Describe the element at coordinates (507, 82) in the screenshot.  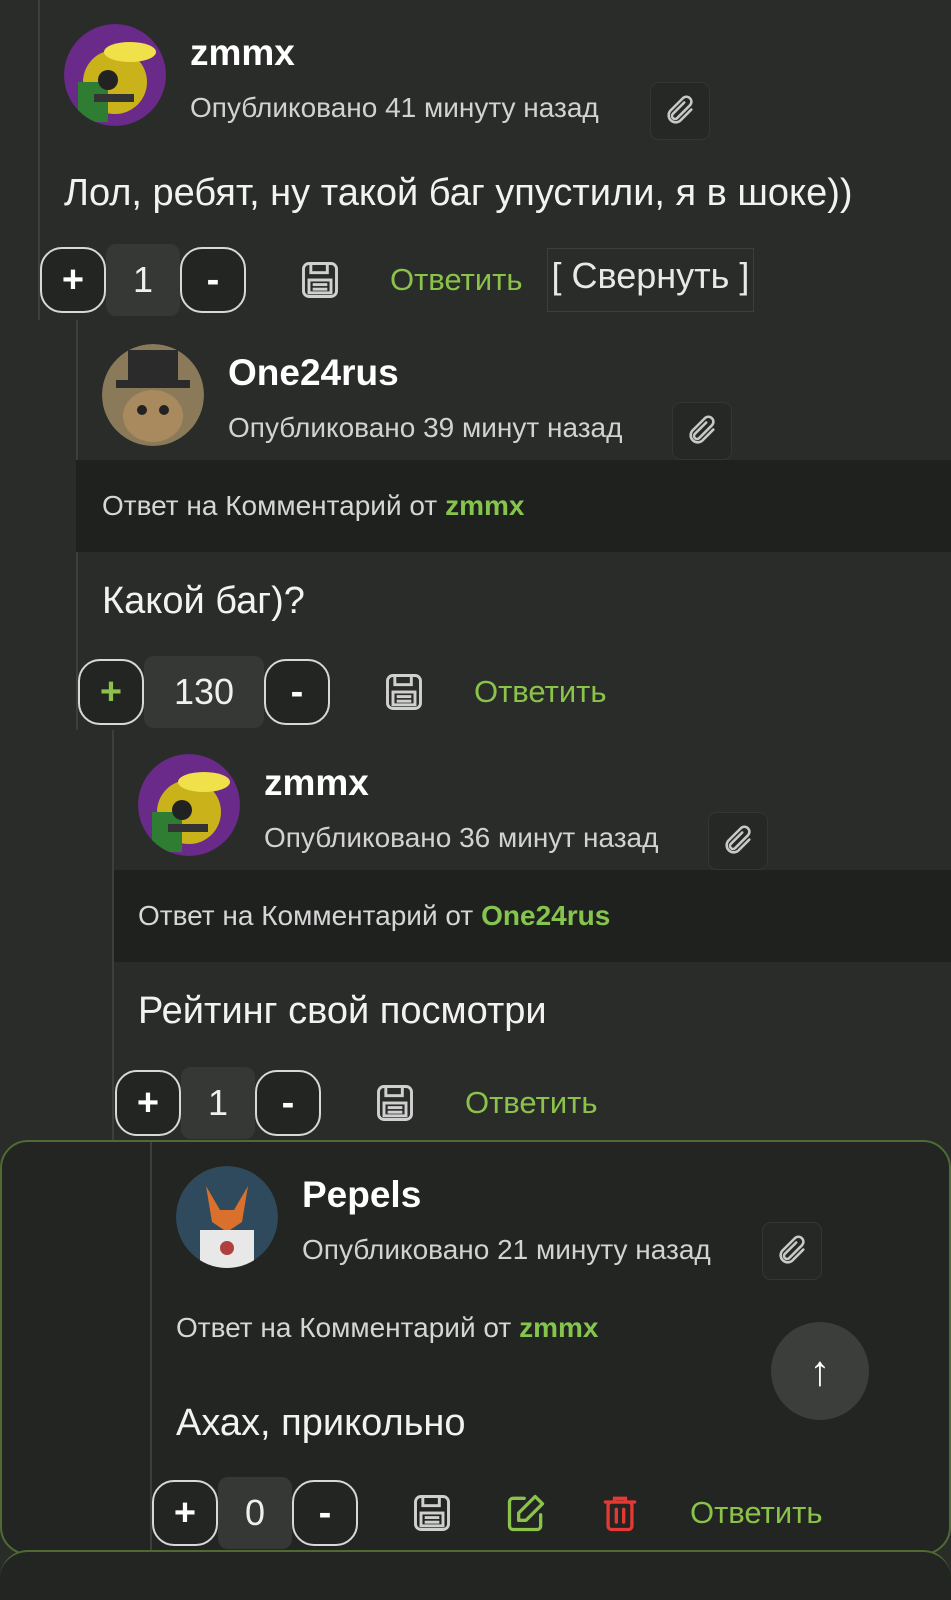
I see `comment-header: zmmx Опубликовано 41 минуту назад` at that location.